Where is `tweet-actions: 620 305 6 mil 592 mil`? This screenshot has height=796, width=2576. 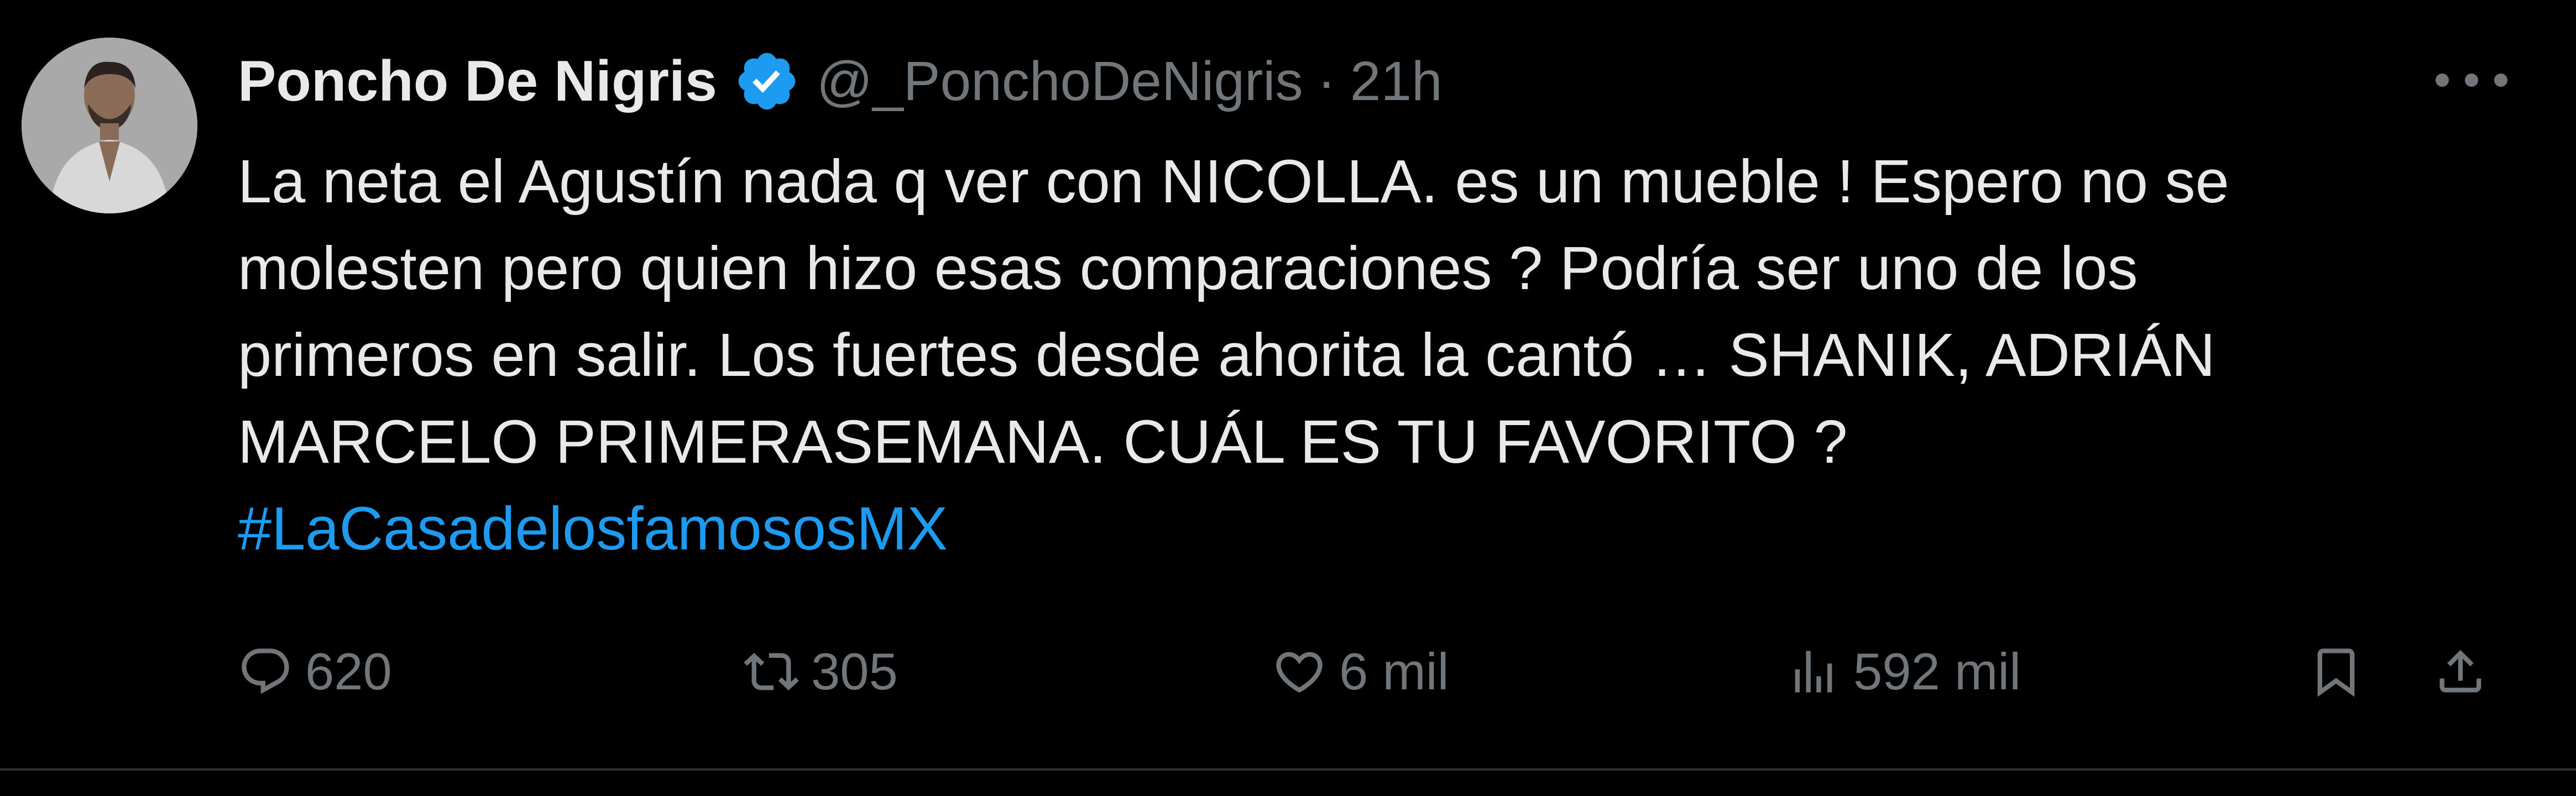
tweet-actions: 620 305 6 mil 592 mil is located at coordinates (1288, 672).